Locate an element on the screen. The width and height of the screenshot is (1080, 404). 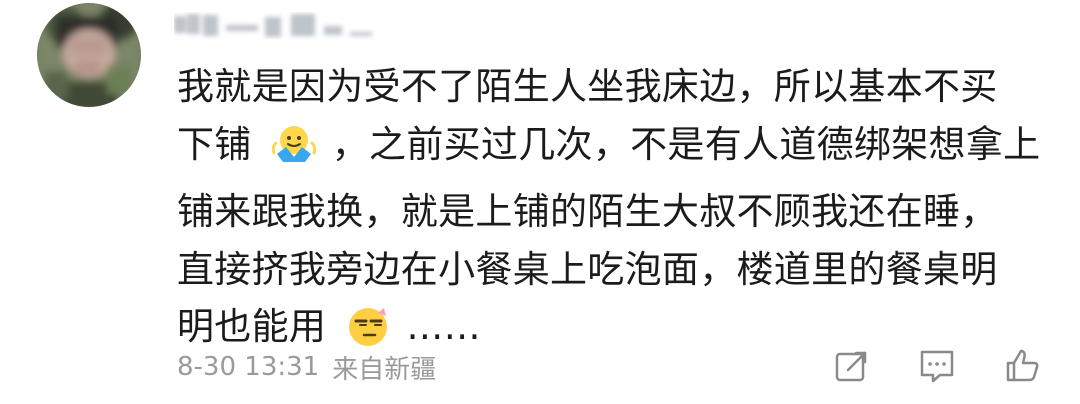
comment-line-2: 下铺 ，之前买过几次，不是有人道德绑架想拿上 is located at coordinates (608, 150).